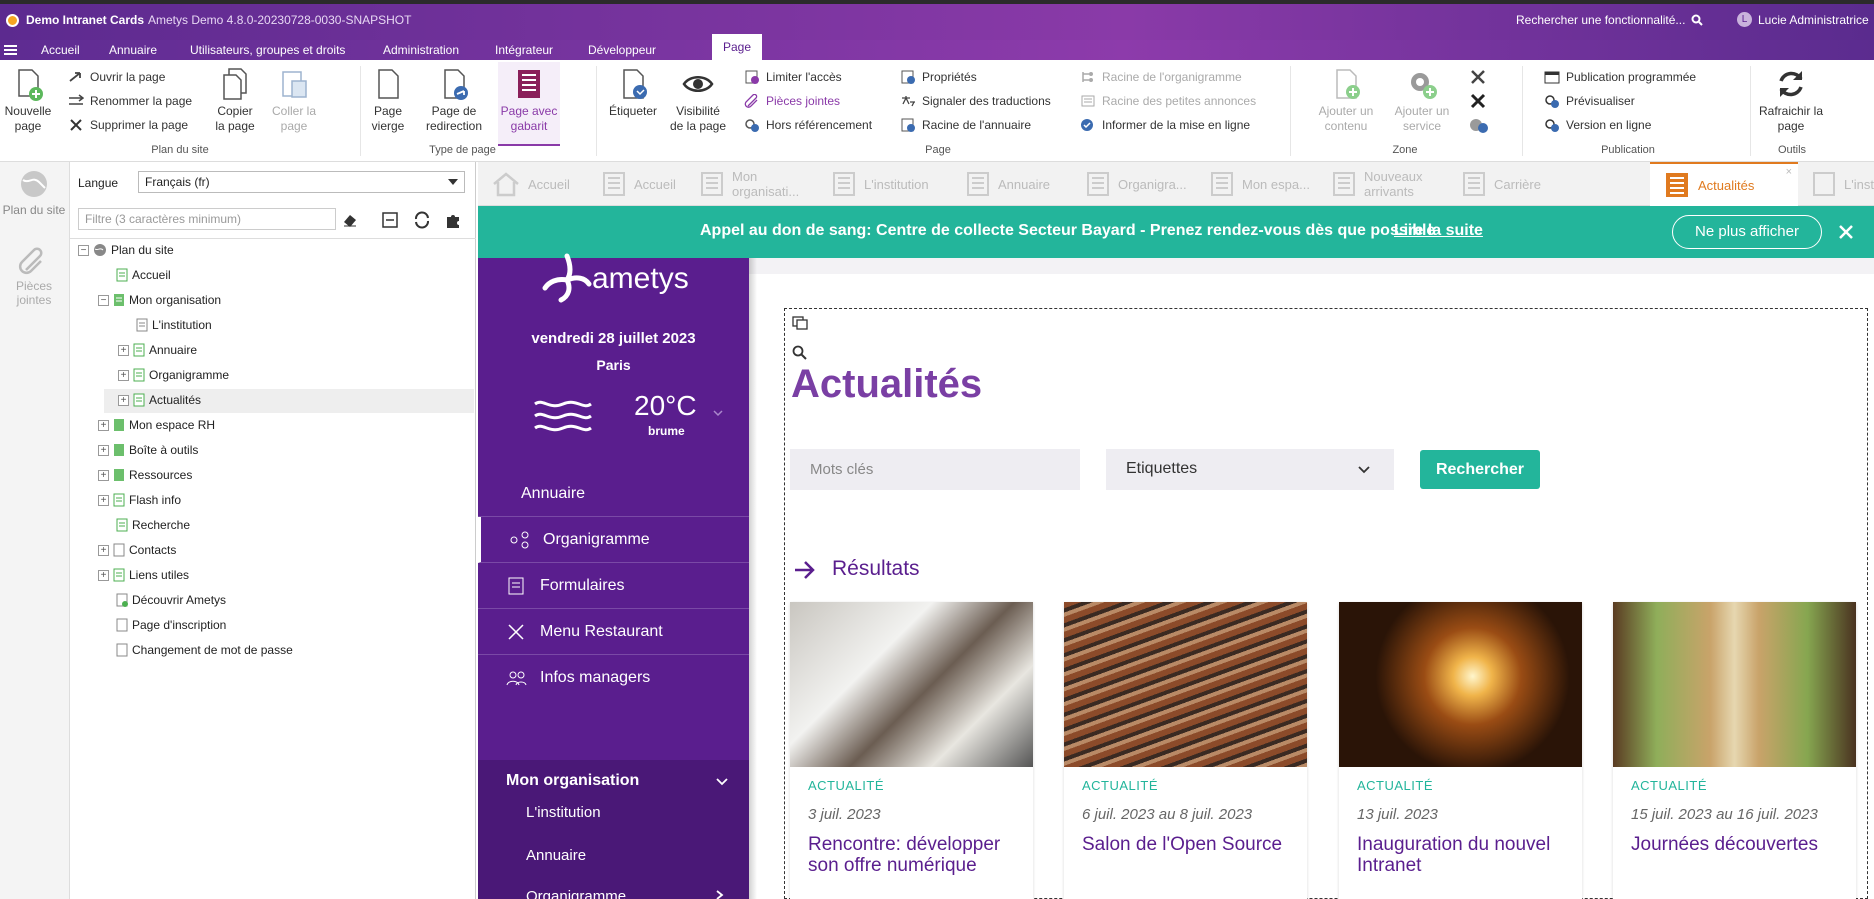 The image size is (1874, 899). What do you see at coordinates (10, 50) in the screenshot?
I see `hamburger-icon` at bounding box center [10, 50].